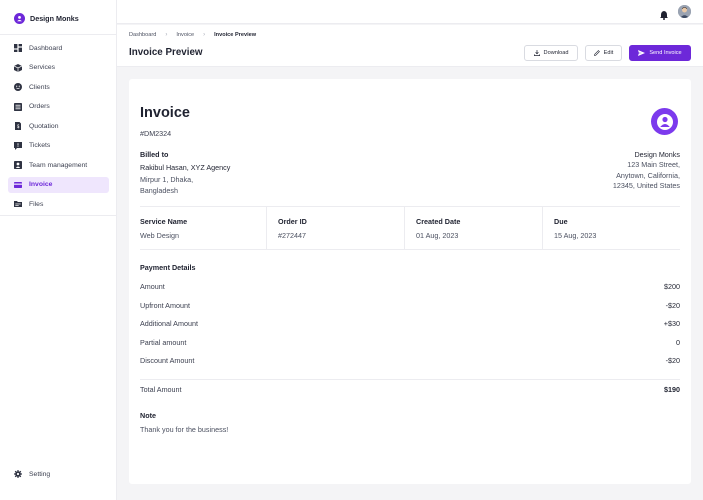 Image resolution: width=703 pixels, height=500 pixels. I want to click on payment-row: Additional Amount +$30, so click(410, 328).